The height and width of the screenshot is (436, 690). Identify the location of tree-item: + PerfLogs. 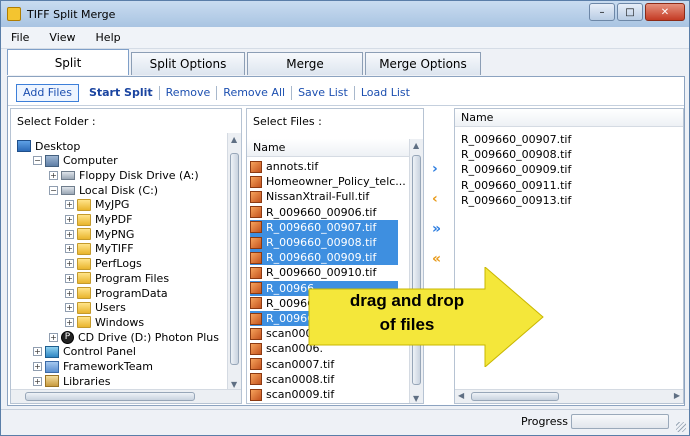
(103, 264).